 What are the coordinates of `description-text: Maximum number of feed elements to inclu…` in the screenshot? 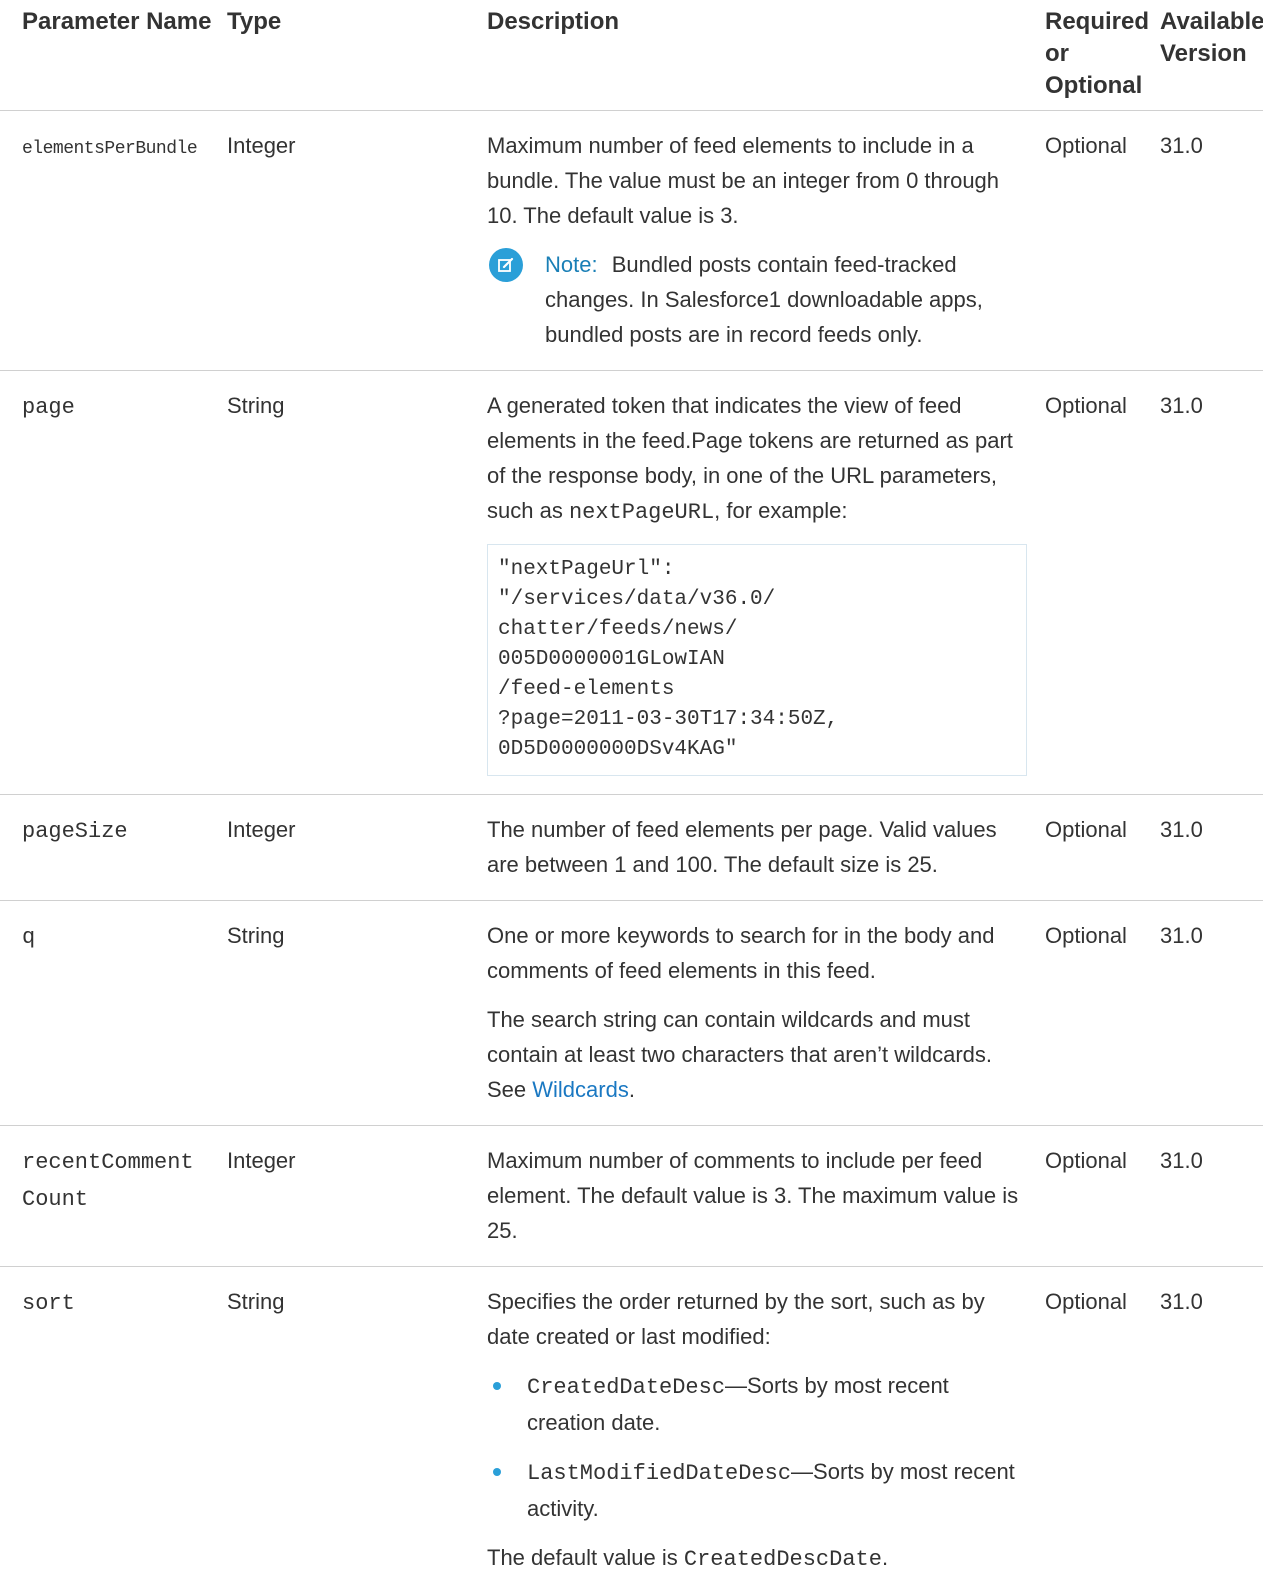 It's located at (757, 180).